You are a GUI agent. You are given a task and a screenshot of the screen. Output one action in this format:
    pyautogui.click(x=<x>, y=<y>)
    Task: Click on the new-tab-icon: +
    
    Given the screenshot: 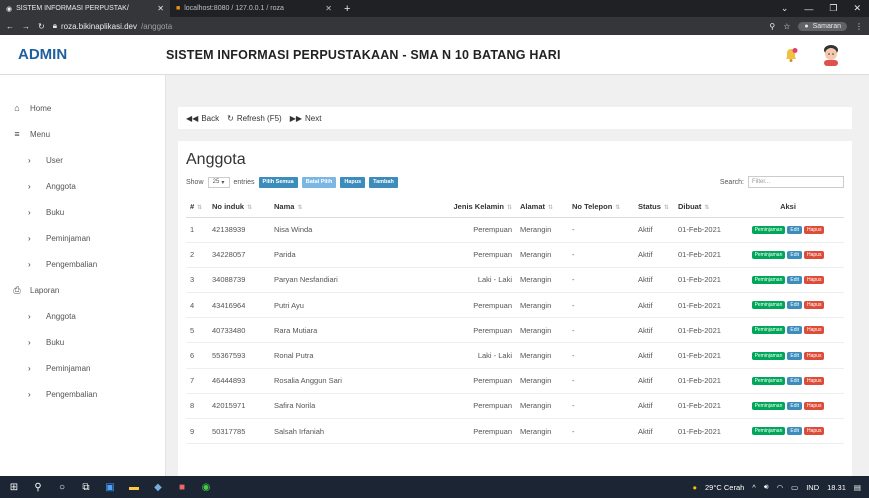 What is the action you would take?
    pyautogui.click(x=347, y=8)
    